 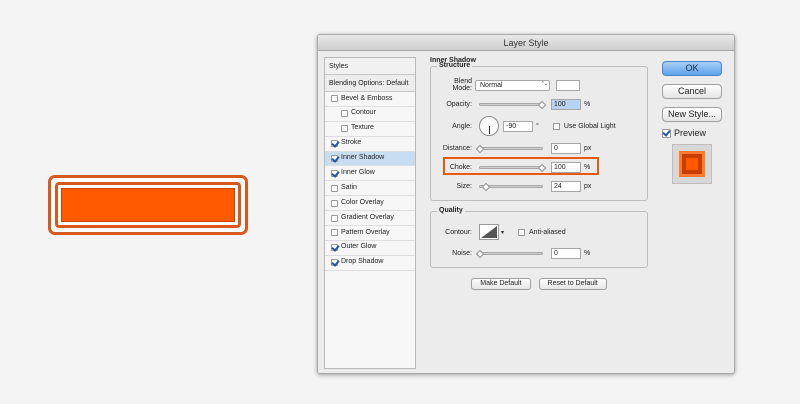 What do you see at coordinates (359, 247) in the screenshot?
I see `style-item-label: Outer Glow` at bounding box center [359, 247].